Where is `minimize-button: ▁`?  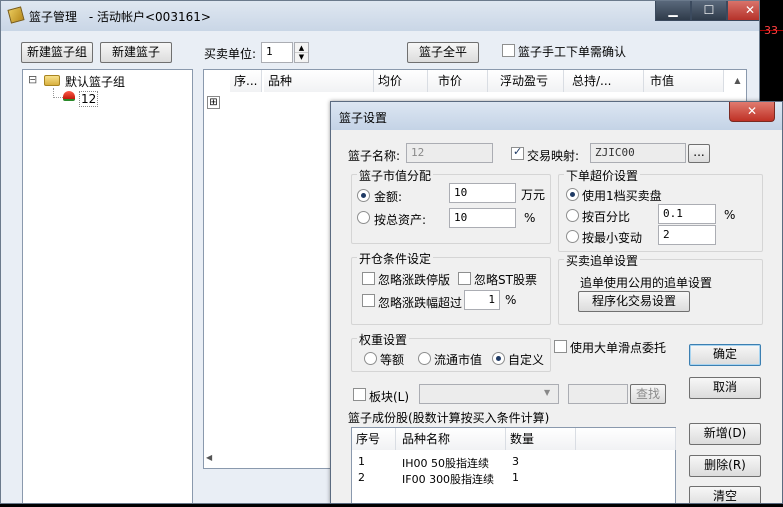 minimize-button: ▁ is located at coordinates (673, 11).